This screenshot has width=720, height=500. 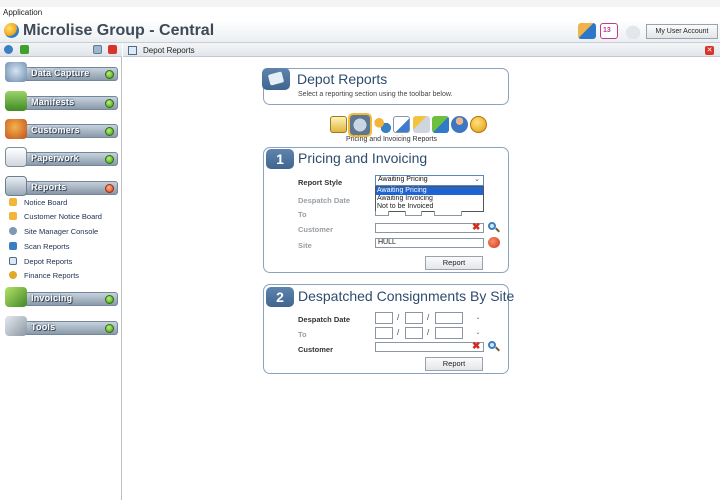 What do you see at coordinates (429, 207) in the screenshot?
I see `dropdown-option-not-to-be-invoiced: Not to be Invoiced` at bounding box center [429, 207].